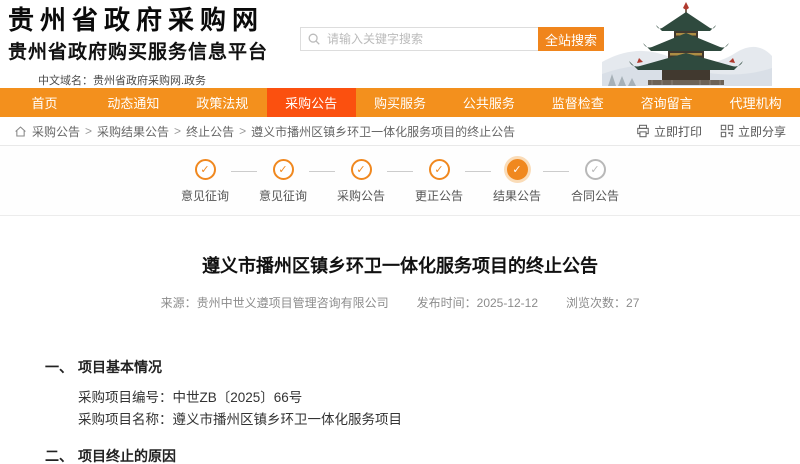 The width and height of the screenshot is (800, 464). I want to click on breadcrumb-item-1: 采购公告, so click(56, 131).